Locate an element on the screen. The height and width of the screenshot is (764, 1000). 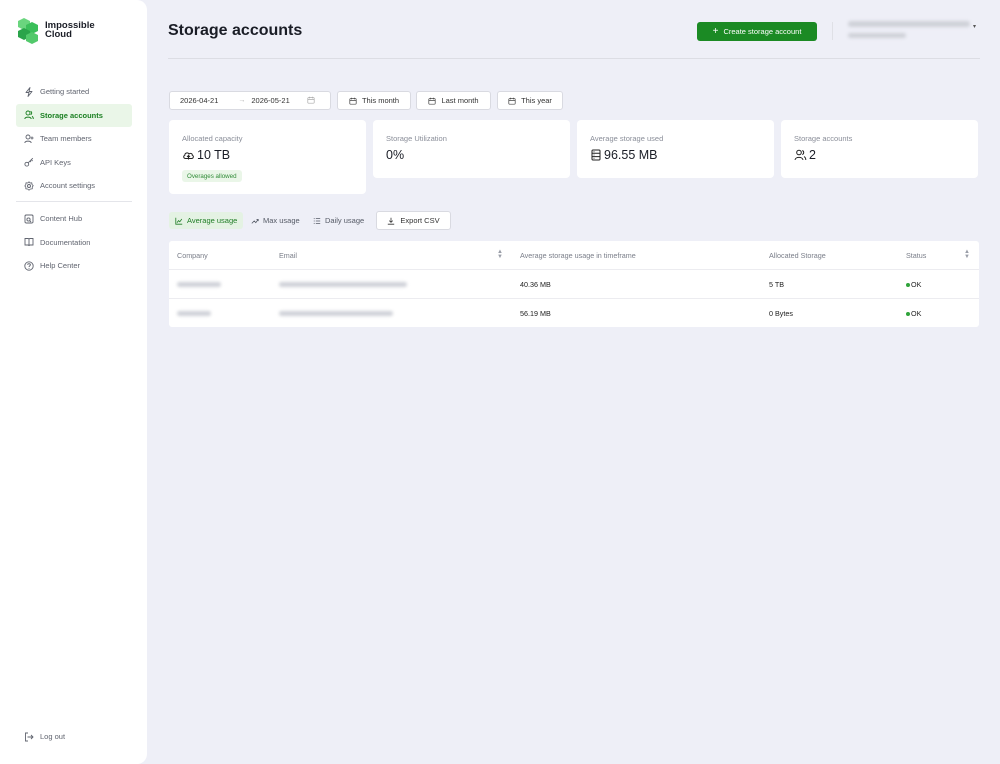
column-header-company: Company is located at coordinates (192, 255).